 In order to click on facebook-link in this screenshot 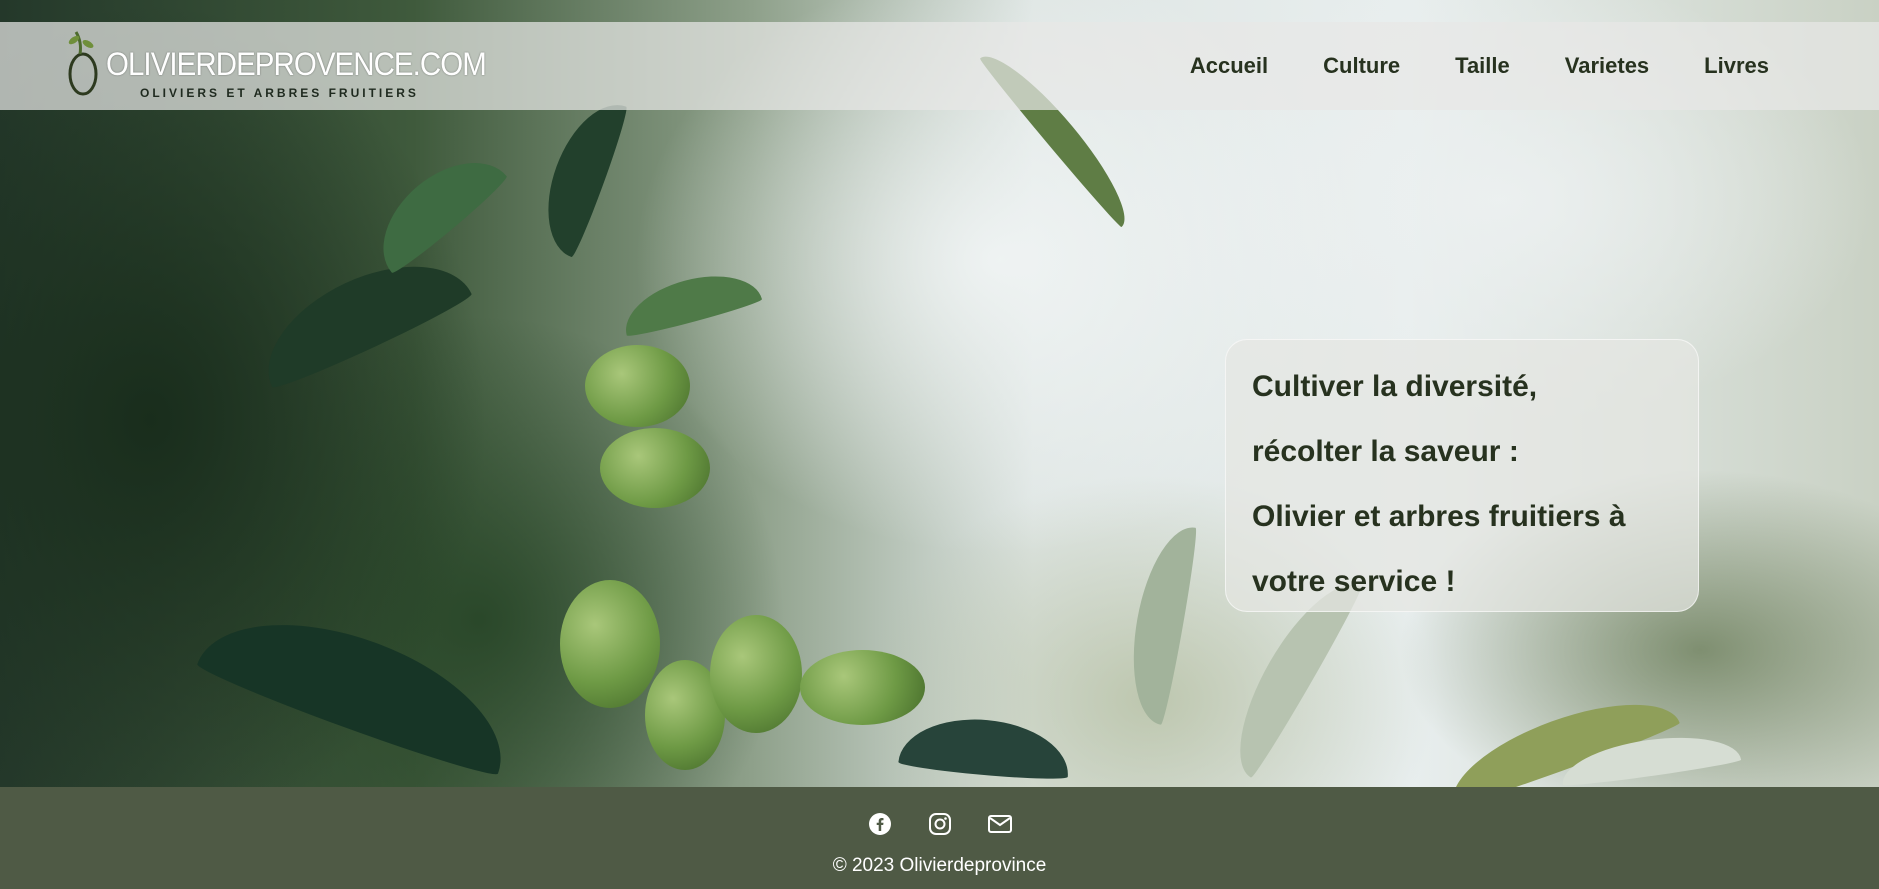, I will do `click(880, 824)`.